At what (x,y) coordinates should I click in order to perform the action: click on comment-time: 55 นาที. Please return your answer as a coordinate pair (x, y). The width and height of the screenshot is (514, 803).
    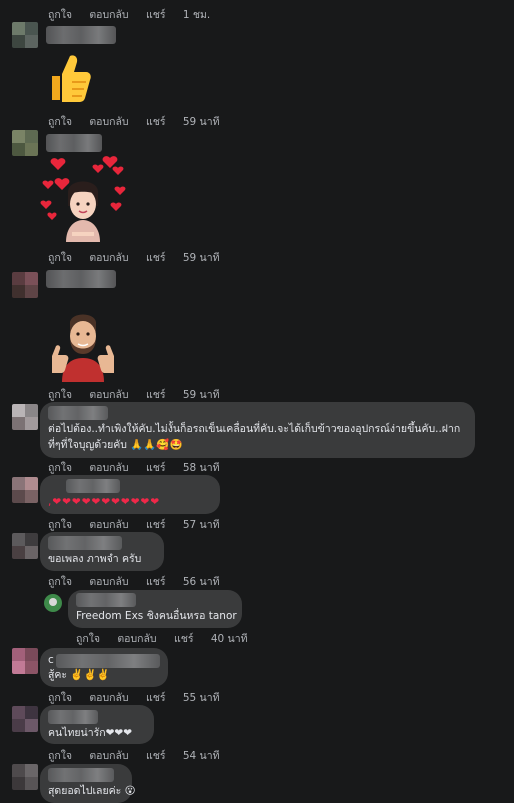
    Looking at the image, I should click on (201, 698).